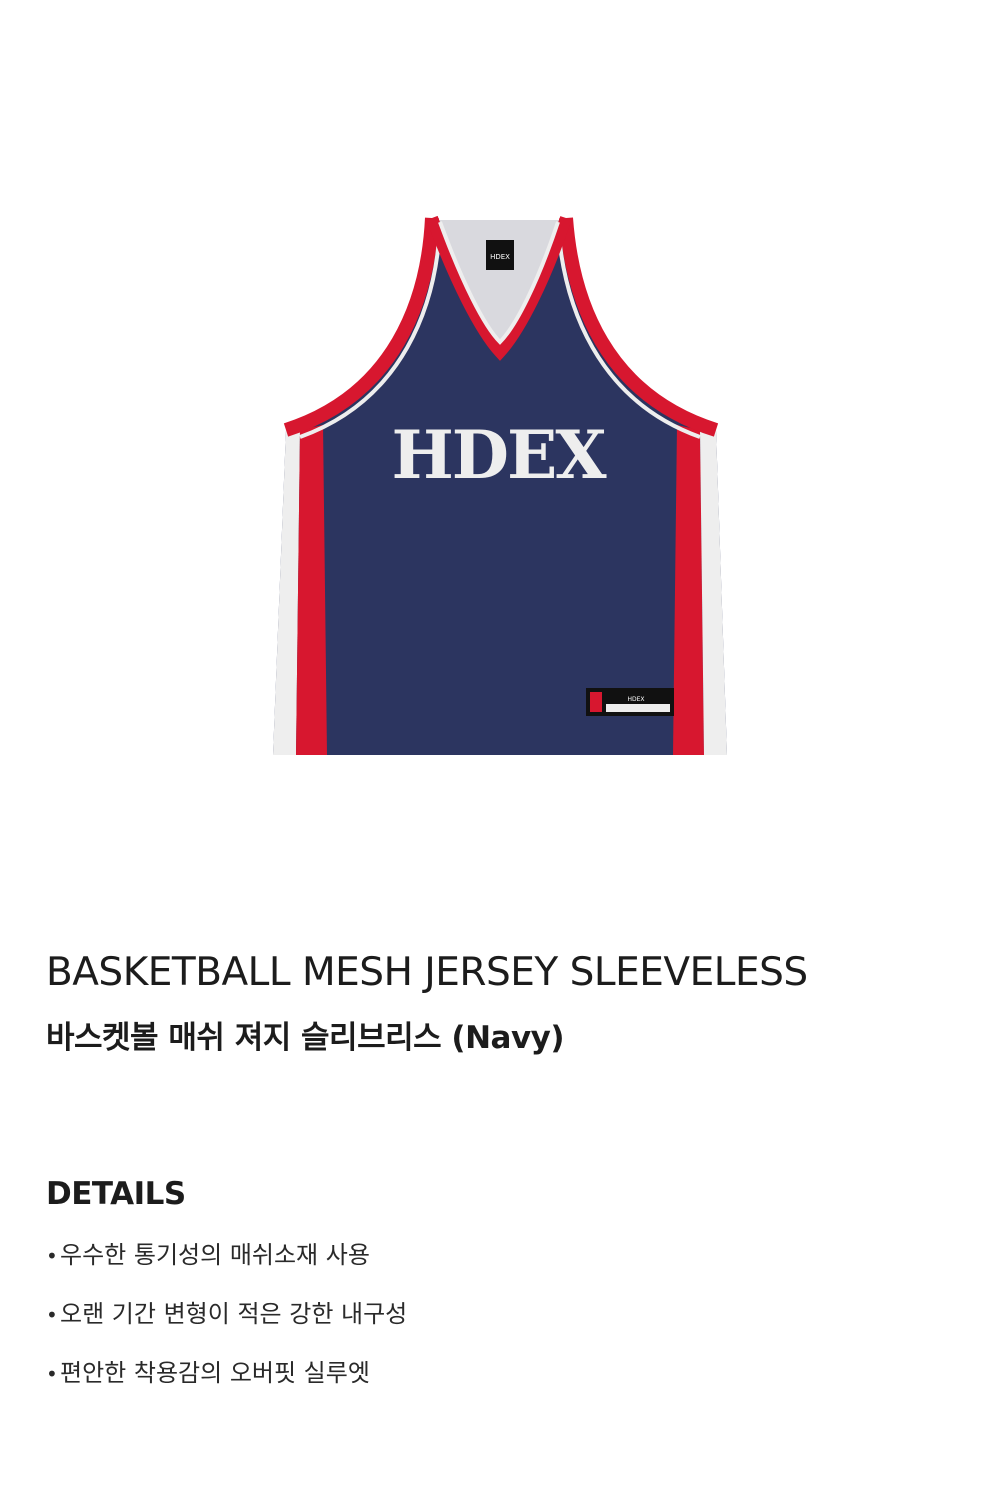 This screenshot has width=1000, height=1486. Describe the element at coordinates (499, 455) in the screenshot. I see `jersey-chest-logo: HDEX` at that location.